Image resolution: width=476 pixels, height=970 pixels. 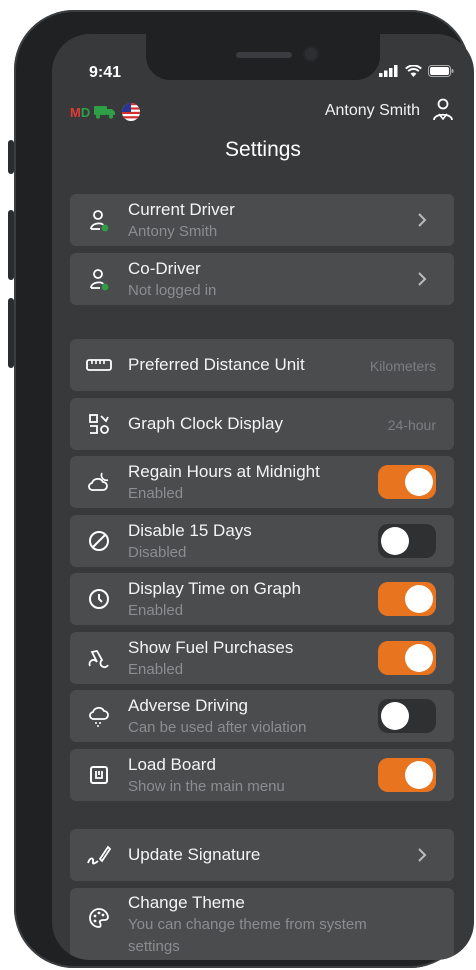 What do you see at coordinates (154, 946) in the screenshot?
I see `change-theme-desc-line2: settings` at bounding box center [154, 946].